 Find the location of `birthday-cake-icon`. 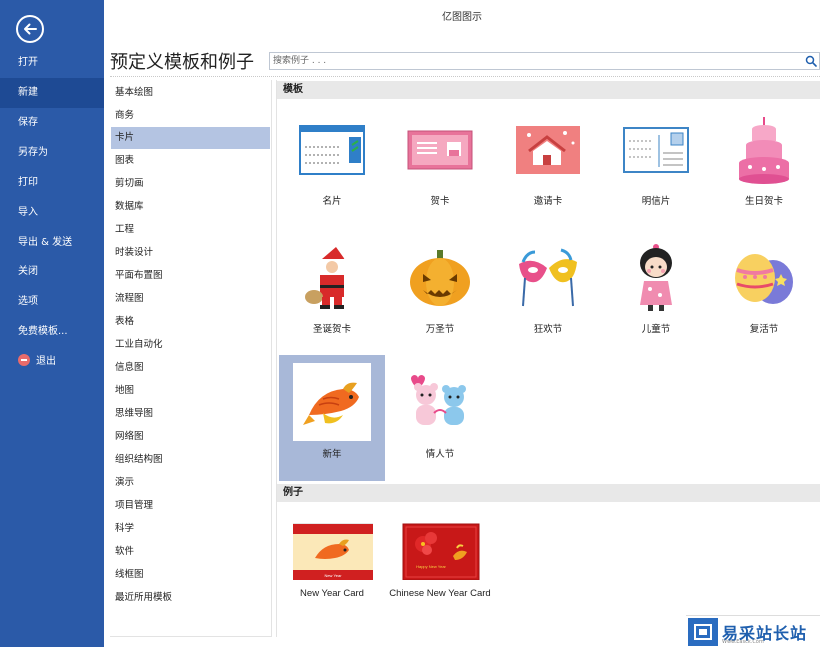

birthday-cake-icon is located at coordinates (764, 150).